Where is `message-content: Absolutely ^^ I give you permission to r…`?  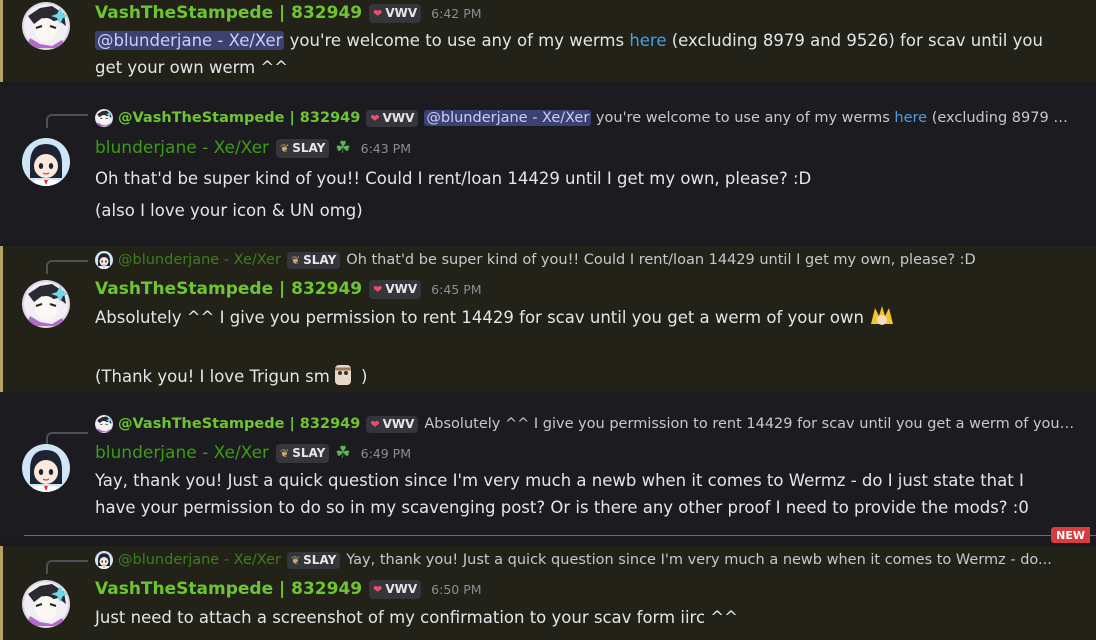 message-content: Absolutely ^^ I give you permission to r… is located at coordinates (575, 349).